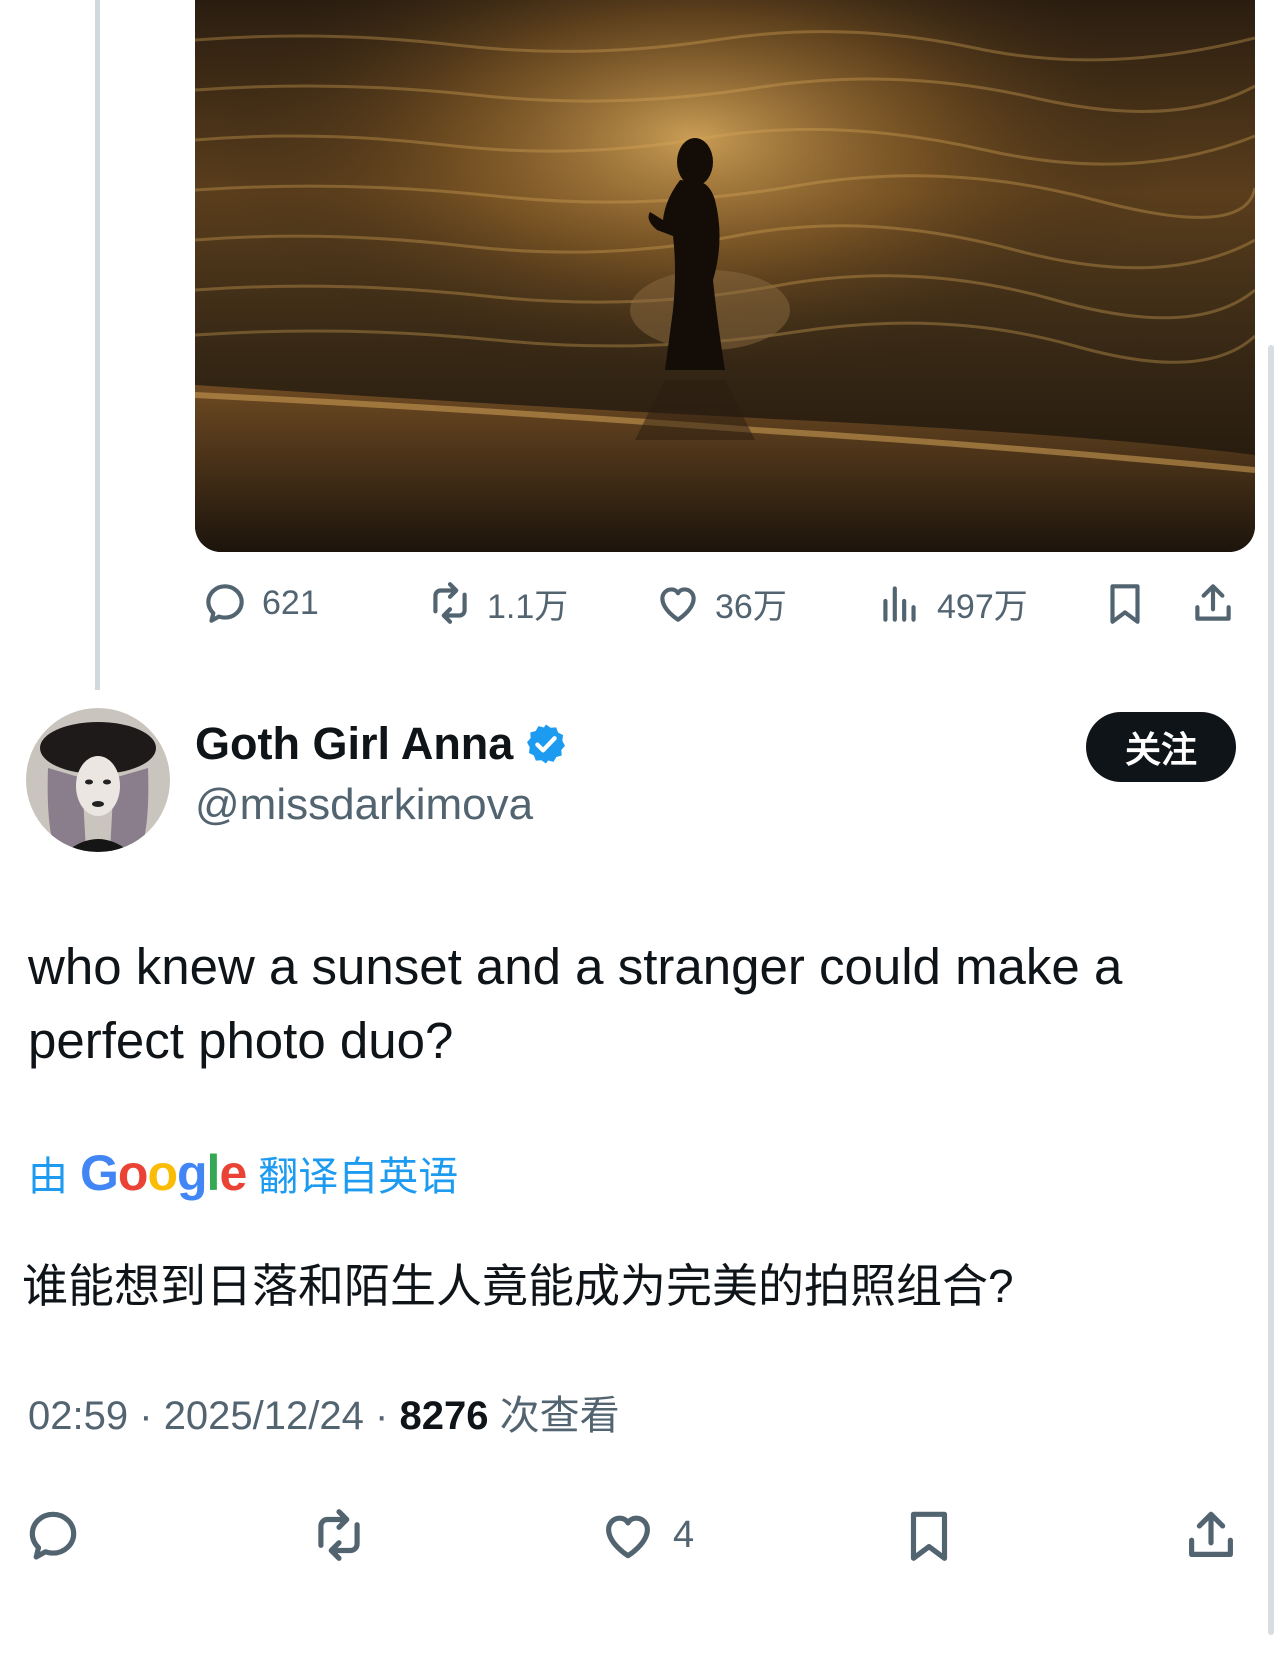 The image size is (1284, 1654). What do you see at coordinates (1161, 747) in the screenshot?
I see `follow-button: 关注` at bounding box center [1161, 747].